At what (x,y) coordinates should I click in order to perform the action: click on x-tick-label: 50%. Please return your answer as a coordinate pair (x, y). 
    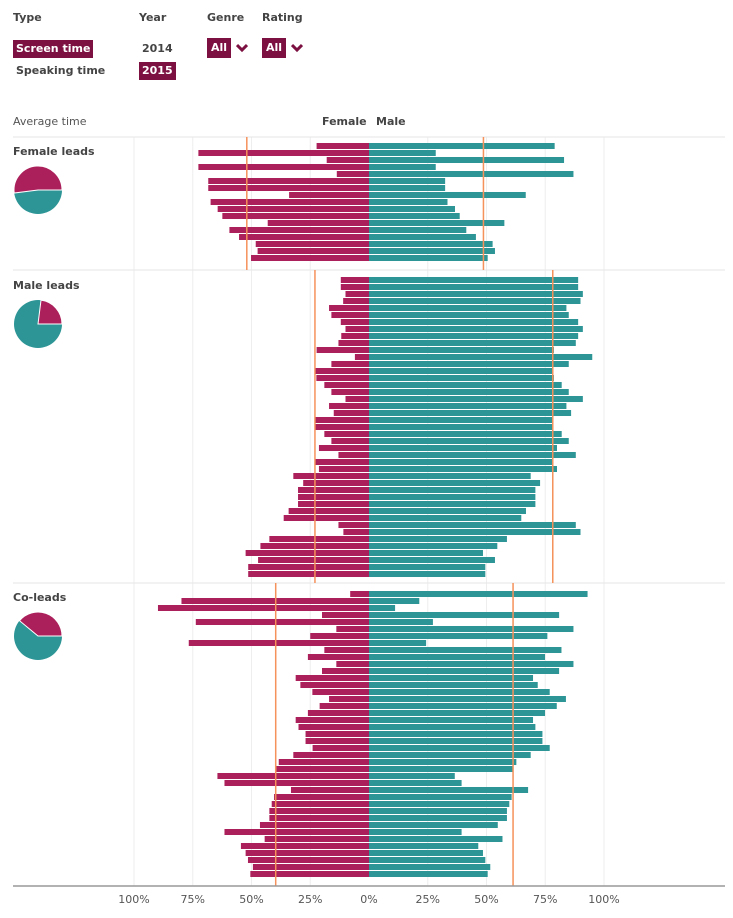
    Looking at the image, I should click on (486, 899).